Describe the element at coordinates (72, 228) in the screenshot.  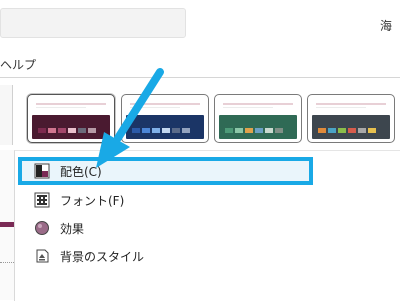
I see `menu-item-label: 効果` at that location.